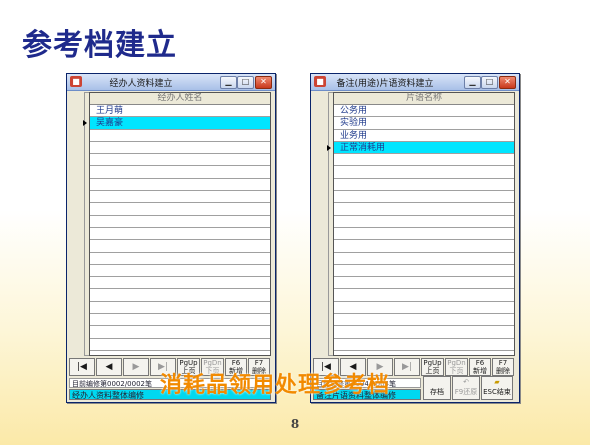  What do you see at coordinates (180, 111) in the screenshot?
I see `table-row: 王月萌` at bounding box center [180, 111].